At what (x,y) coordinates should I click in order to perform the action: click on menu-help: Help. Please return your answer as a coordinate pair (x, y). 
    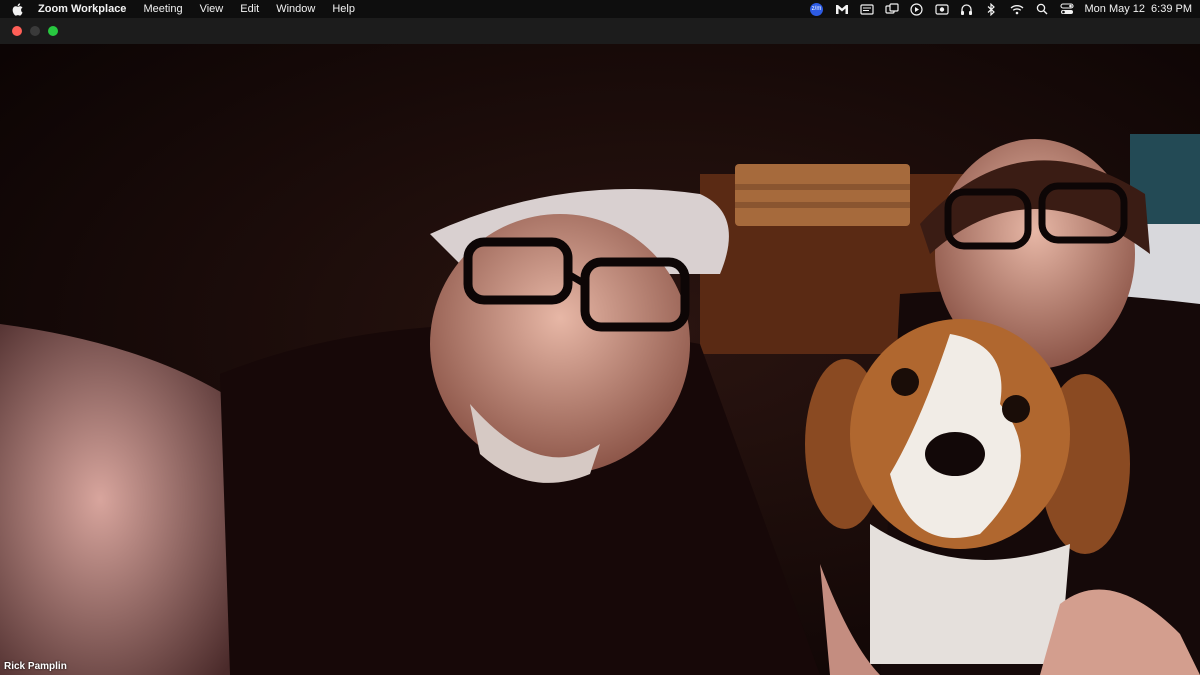
    Looking at the image, I should click on (343, 9).